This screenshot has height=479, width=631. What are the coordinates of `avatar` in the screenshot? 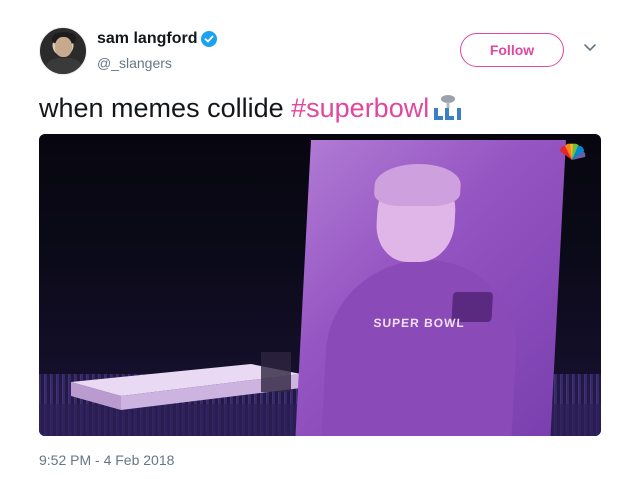 It's located at (63, 51).